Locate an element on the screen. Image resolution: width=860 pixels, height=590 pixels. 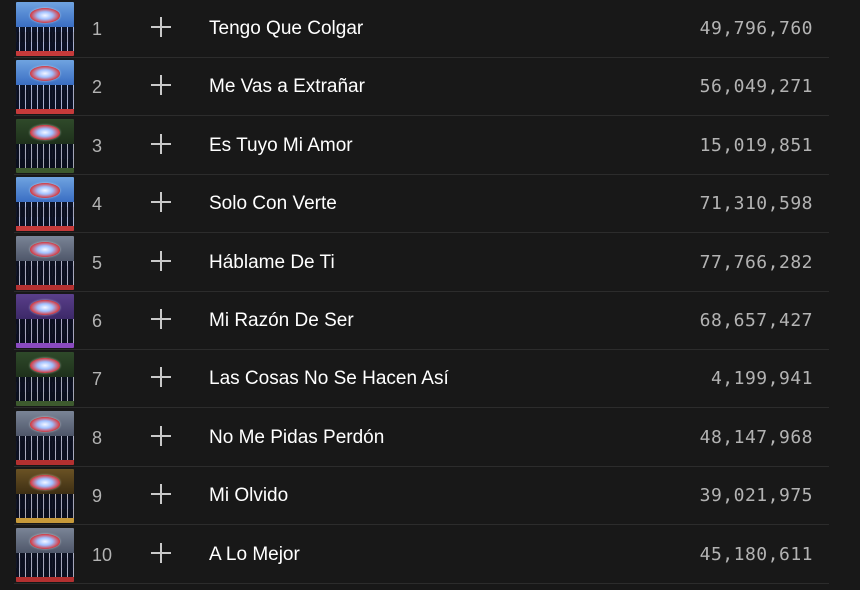
track-title: Mi Razón De Ser is located at coordinates (281, 321).